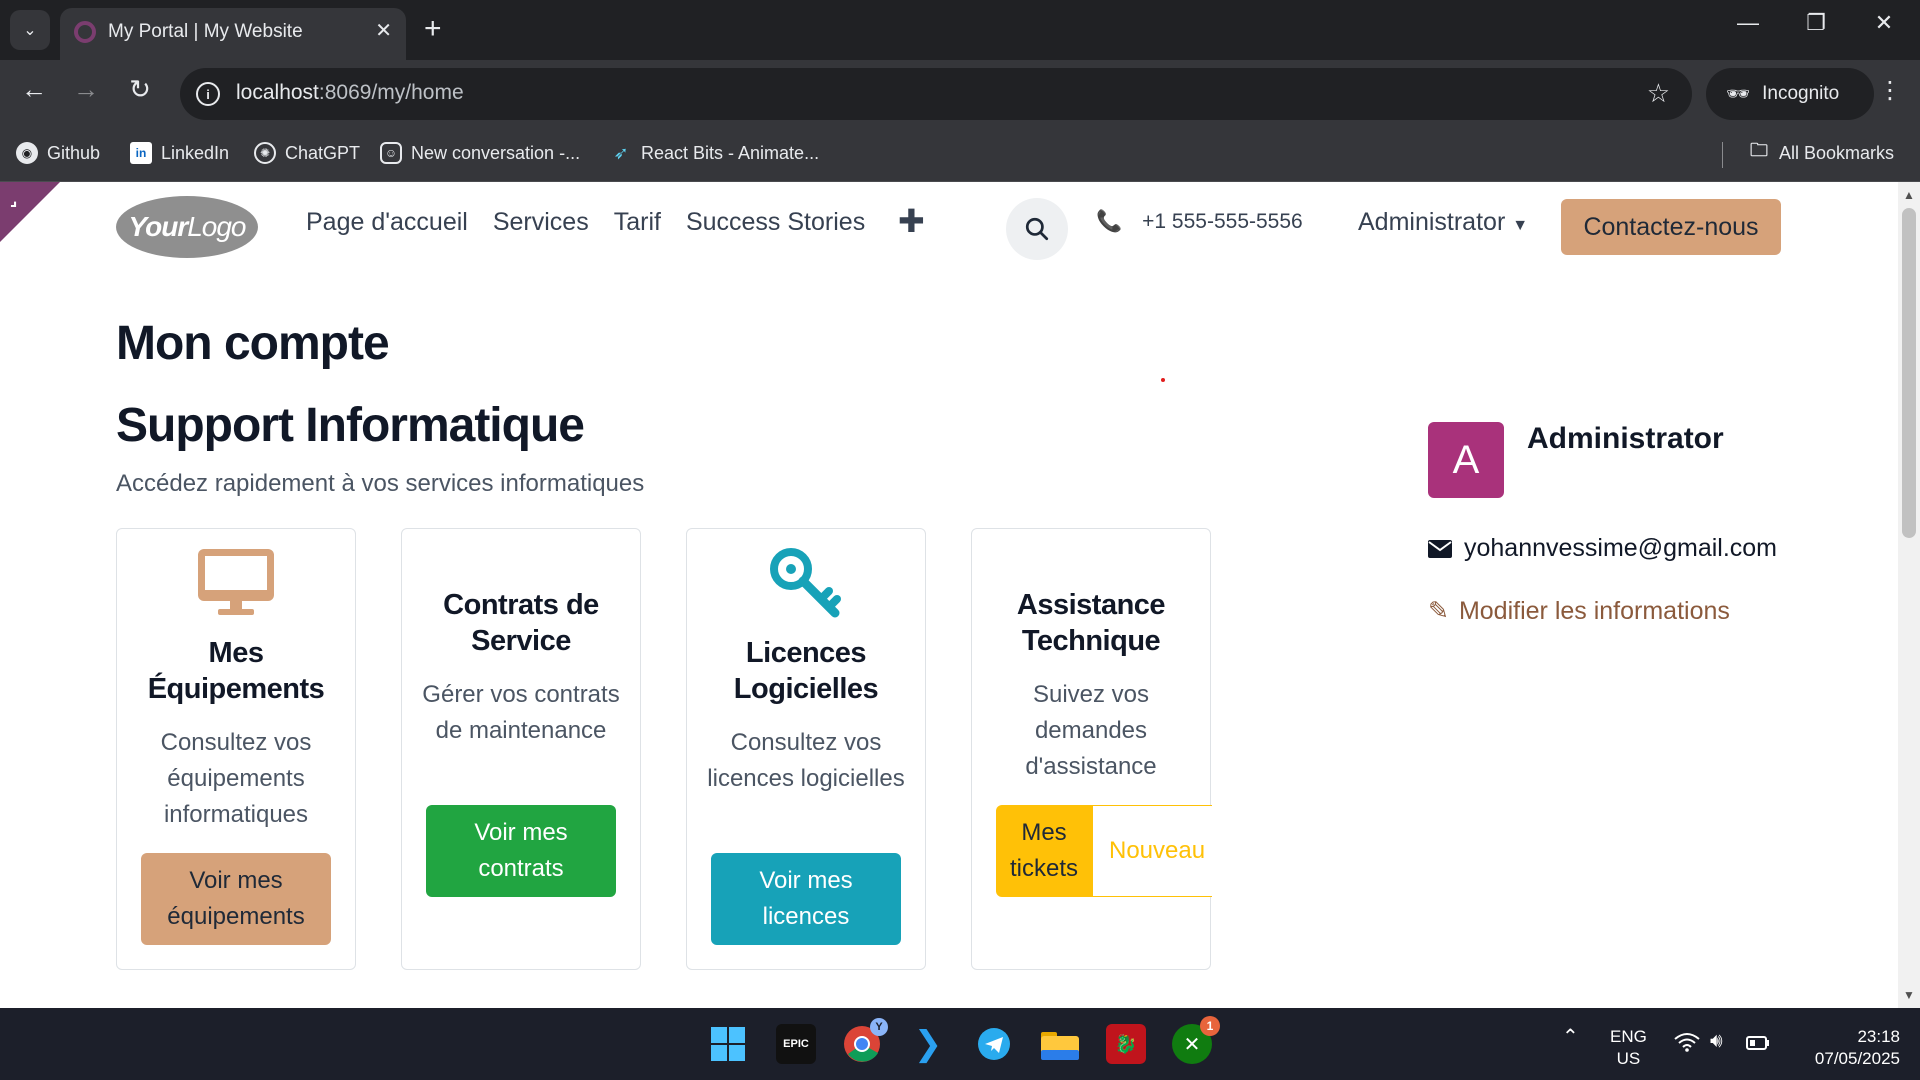 Image resolution: width=1920 pixels, height=1080 pixels. What do you see at coordinates (383, 30) in the screenshot?
I see `tab-close-icon: ✕` at bounding box center [383, 30].